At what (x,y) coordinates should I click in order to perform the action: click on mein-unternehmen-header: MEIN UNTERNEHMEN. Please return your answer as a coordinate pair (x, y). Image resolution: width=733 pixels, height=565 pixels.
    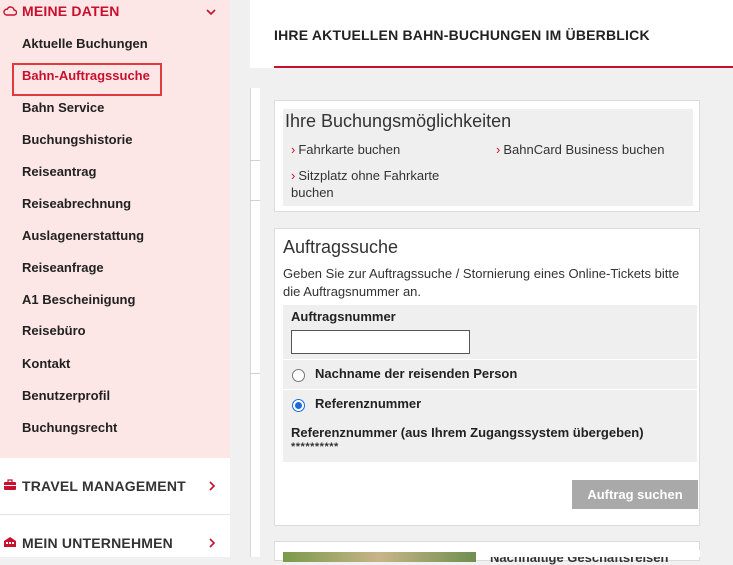
    Looking at the image, I should click on (115, 543).